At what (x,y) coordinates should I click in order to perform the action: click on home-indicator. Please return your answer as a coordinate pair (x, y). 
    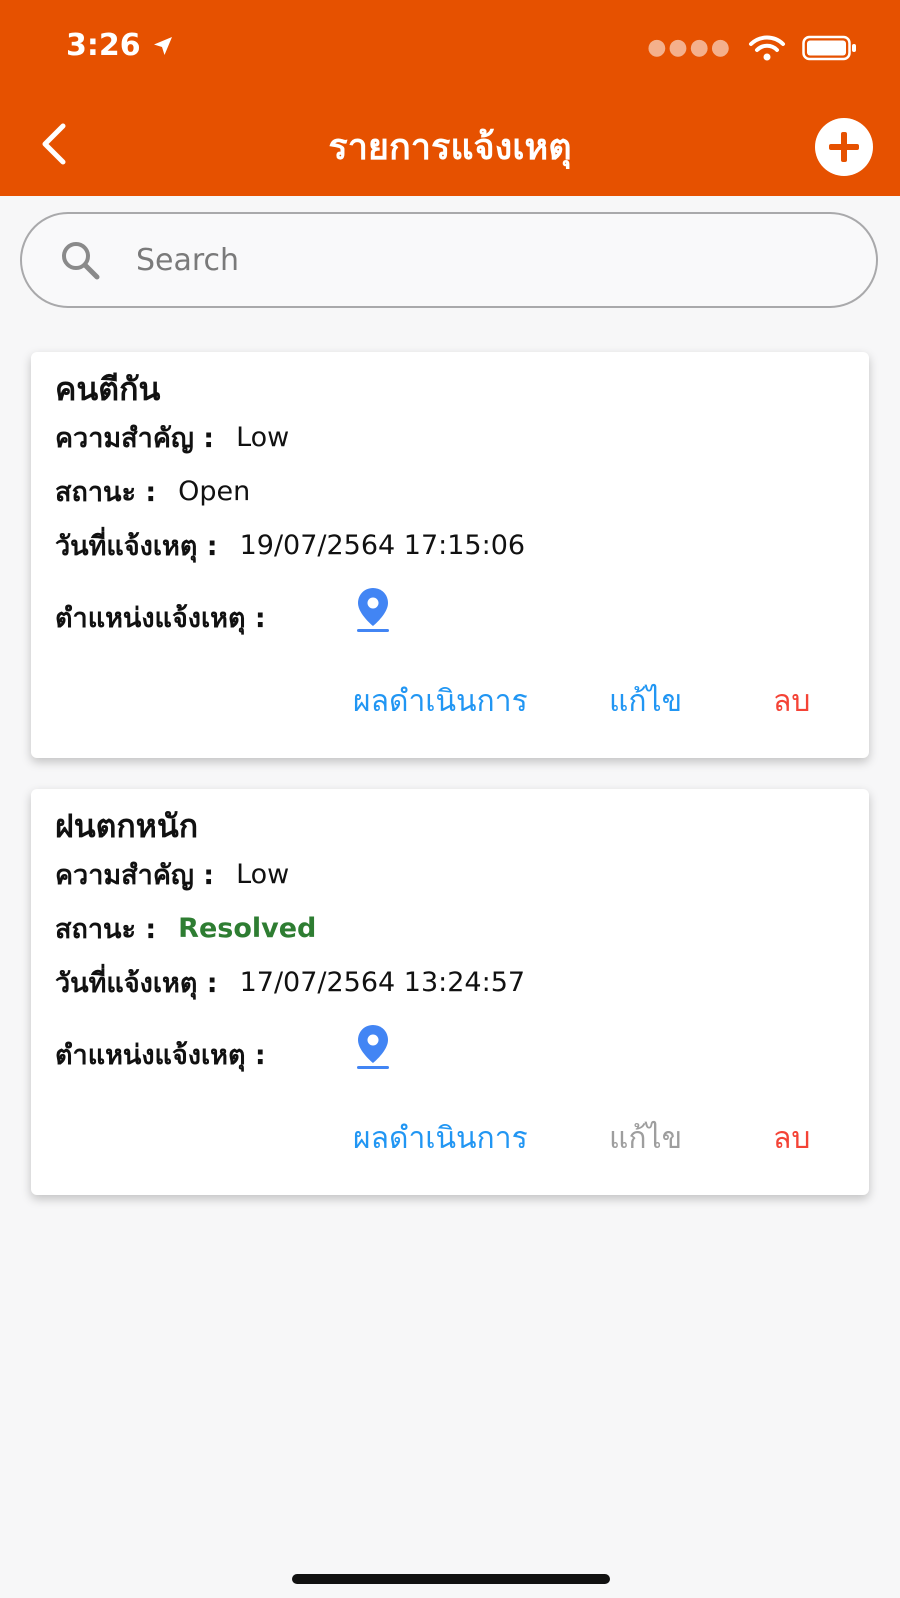
    Looking at the image, I should click on (451, 1579).